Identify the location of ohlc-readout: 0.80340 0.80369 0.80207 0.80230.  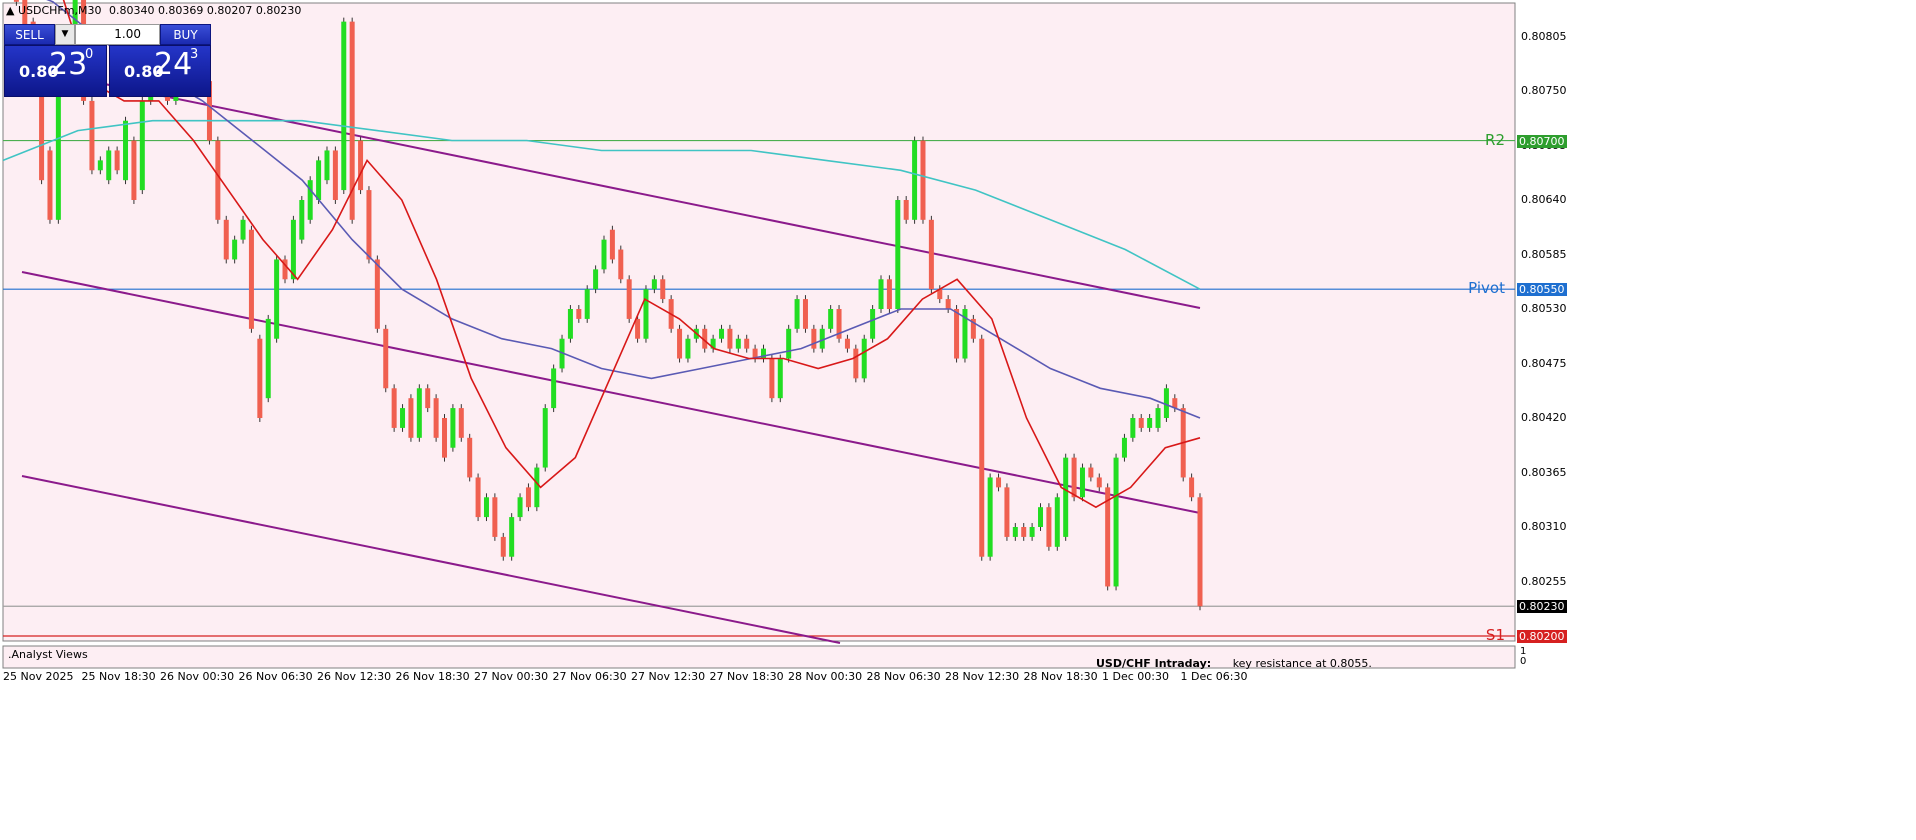
(205, 10).